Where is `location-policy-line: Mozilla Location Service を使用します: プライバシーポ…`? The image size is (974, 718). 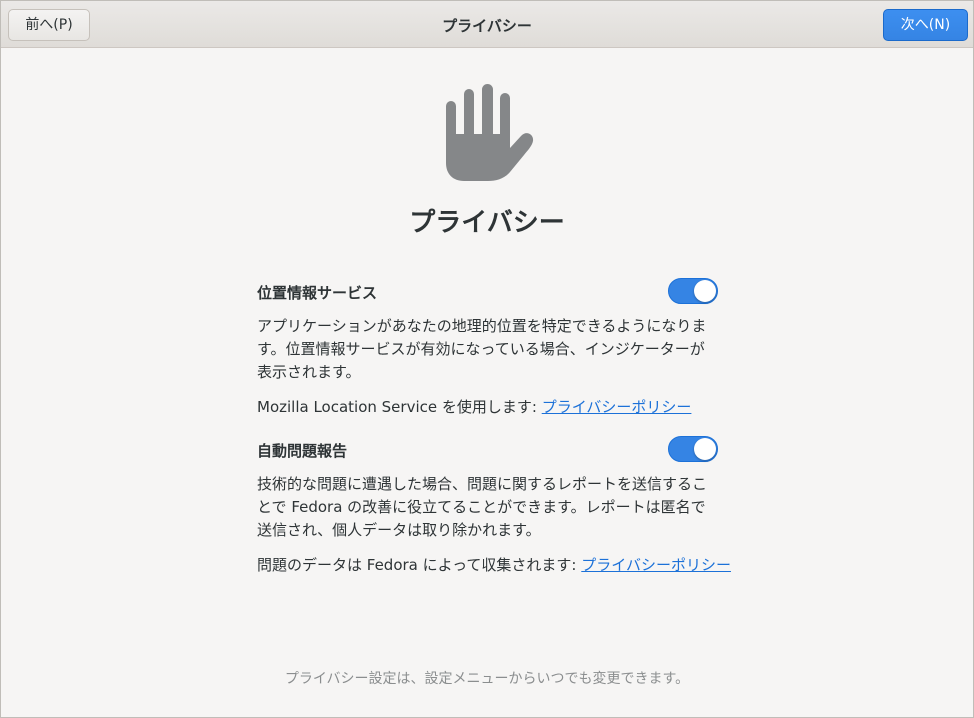
location-policy-line: Mozilla Location Service を使用します: プライバシーポ… is located at coordinates (474, 406).